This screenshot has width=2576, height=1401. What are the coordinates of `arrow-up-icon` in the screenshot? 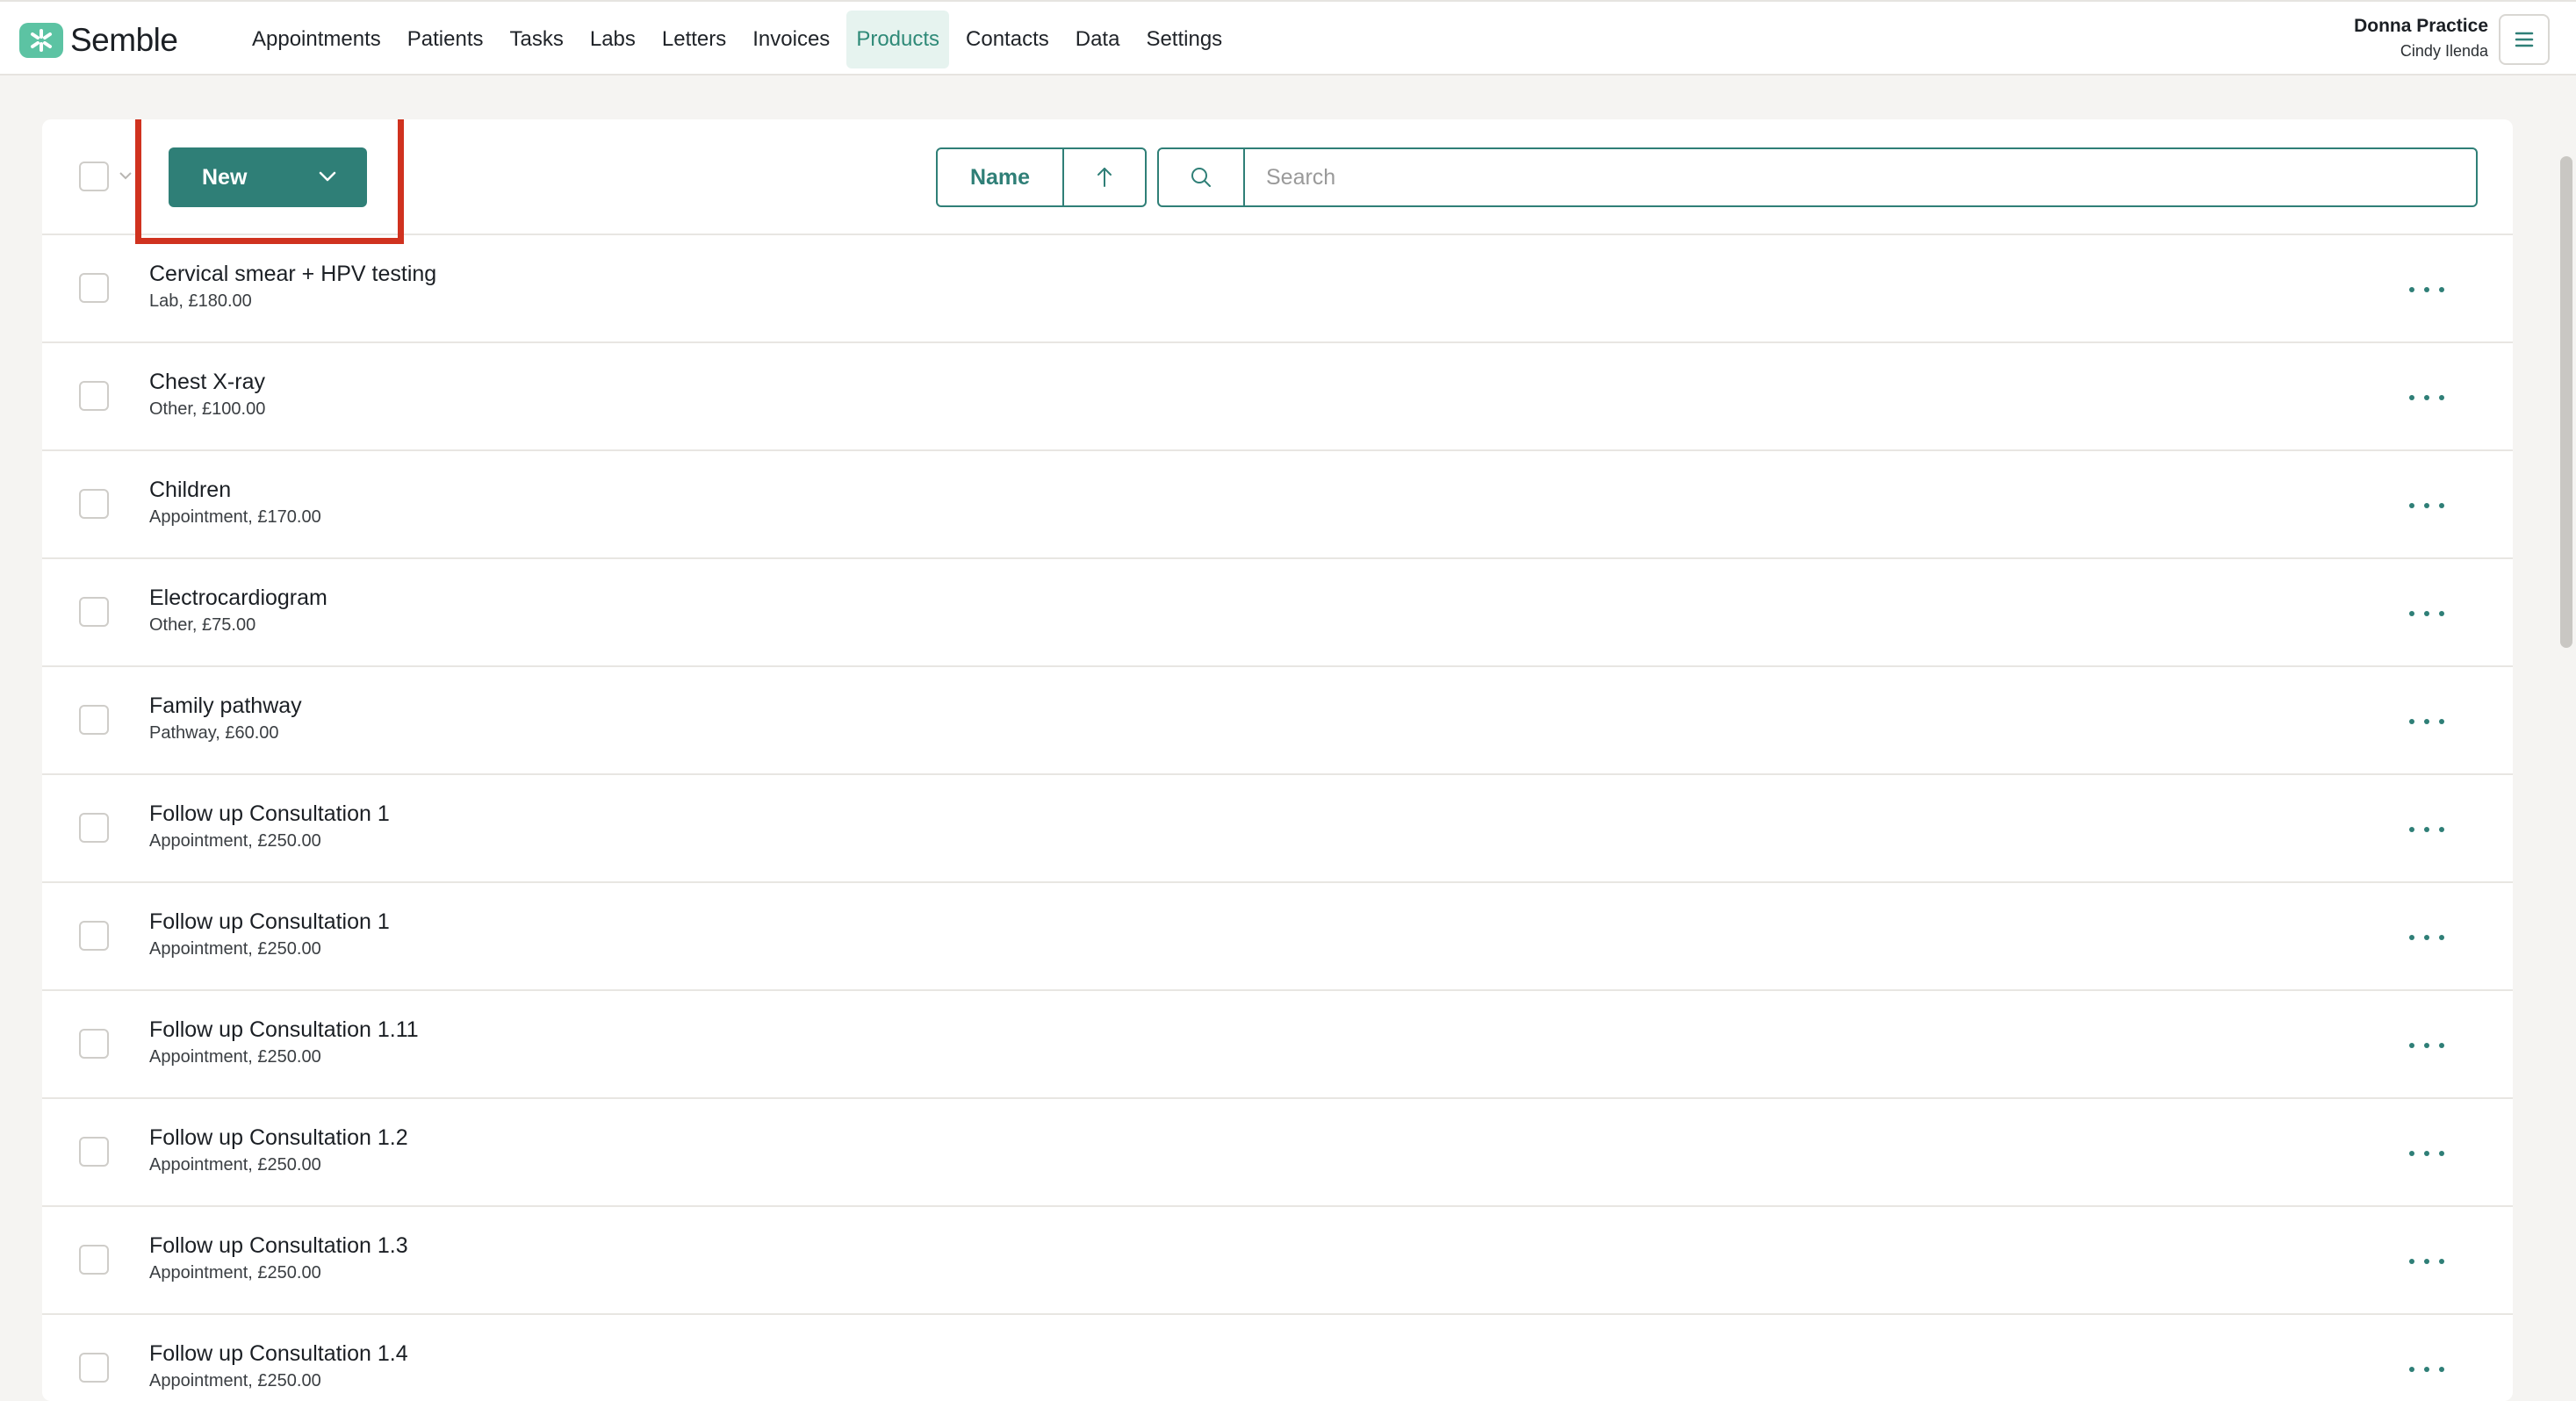 It's located at (1104, 177).